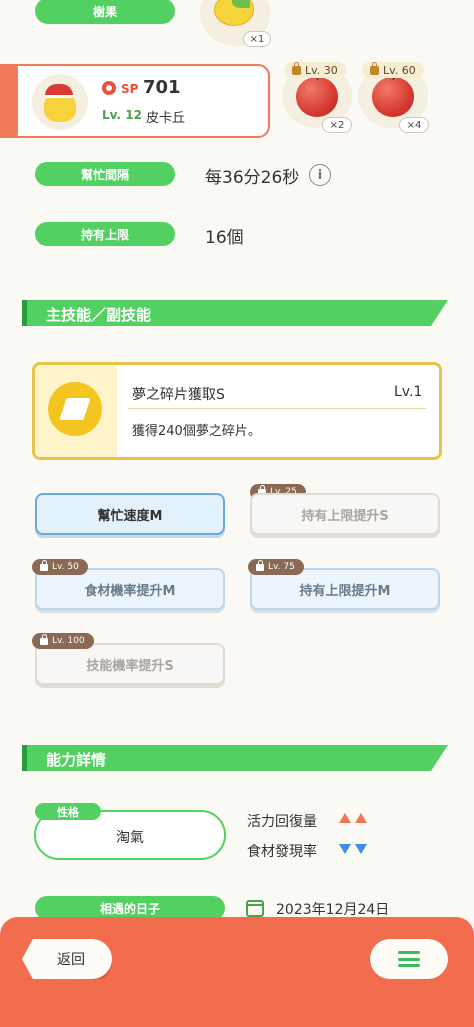  I want to click on sub-skill-lock-tag: Lv. 50, so click(60, 567).